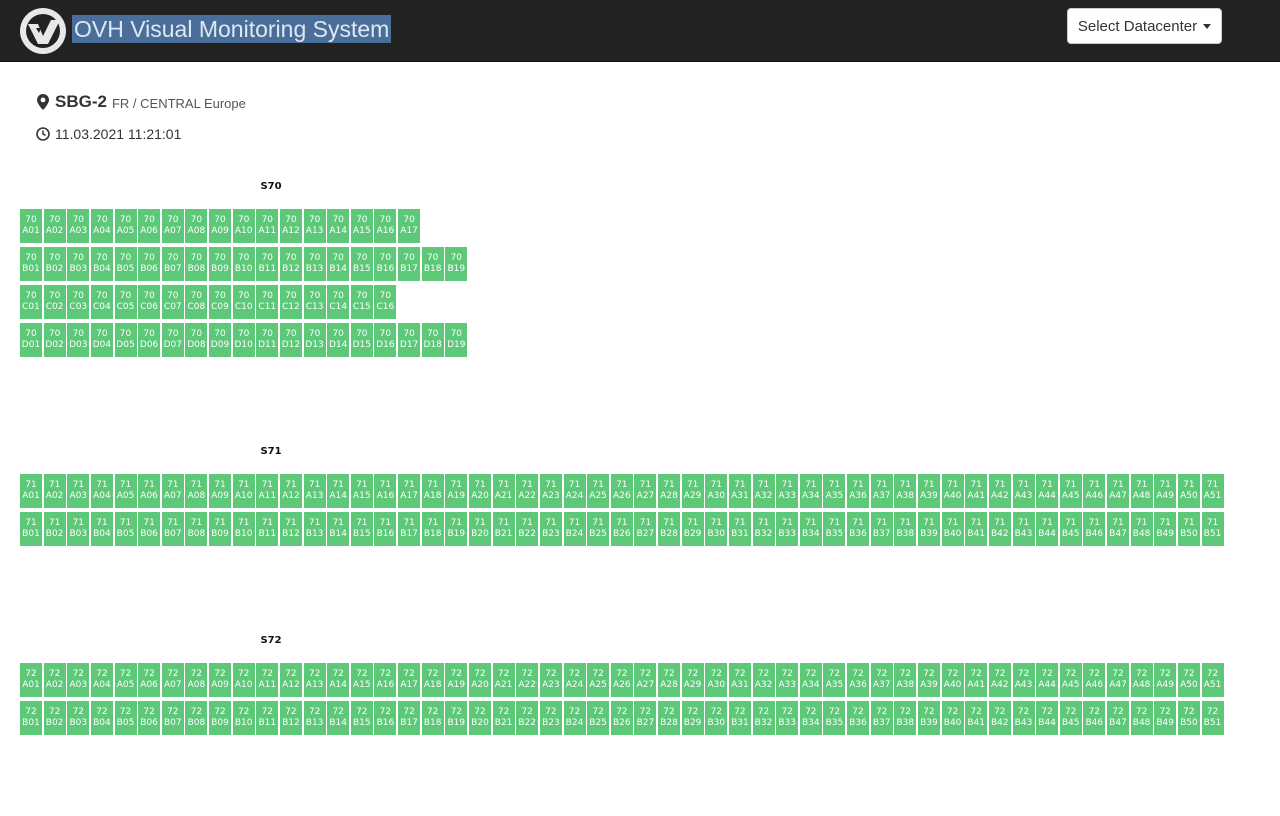 This screenshot has width=1280, height=816. I want to click on rack-tile: 71 A40, so click(952, 491).